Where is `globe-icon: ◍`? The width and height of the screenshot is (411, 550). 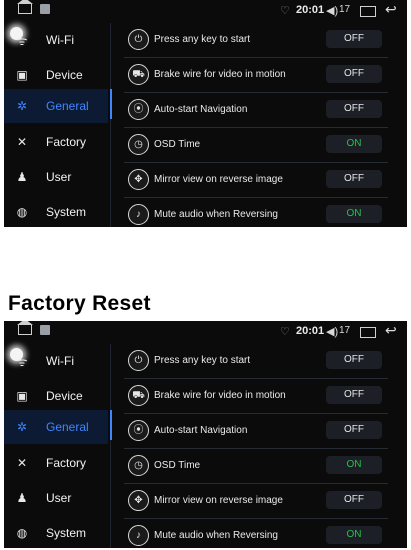 globe-icon: ◍ is located at coordinates (22, 212).